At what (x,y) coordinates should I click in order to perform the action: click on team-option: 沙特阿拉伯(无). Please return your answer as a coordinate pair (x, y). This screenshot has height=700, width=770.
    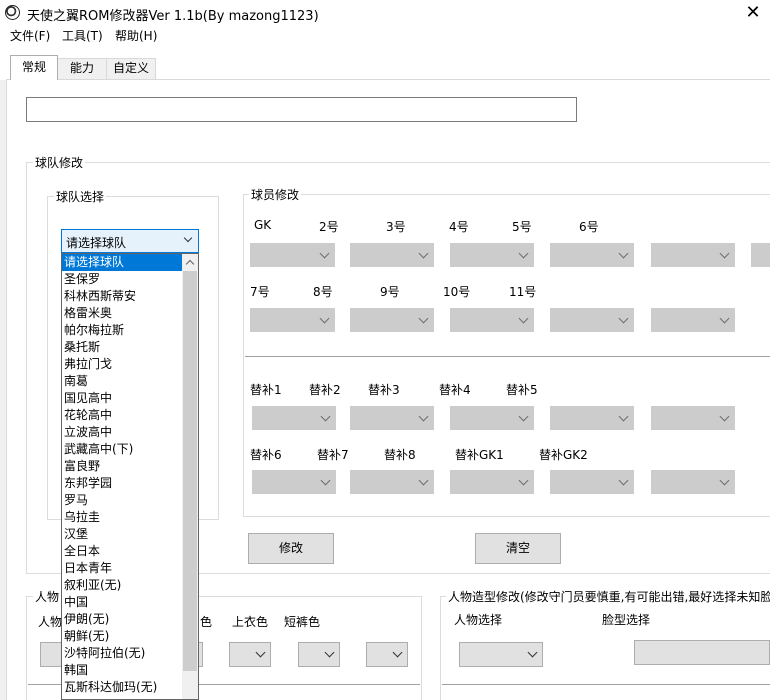
    Looking at the image, I should click on (122, 653).